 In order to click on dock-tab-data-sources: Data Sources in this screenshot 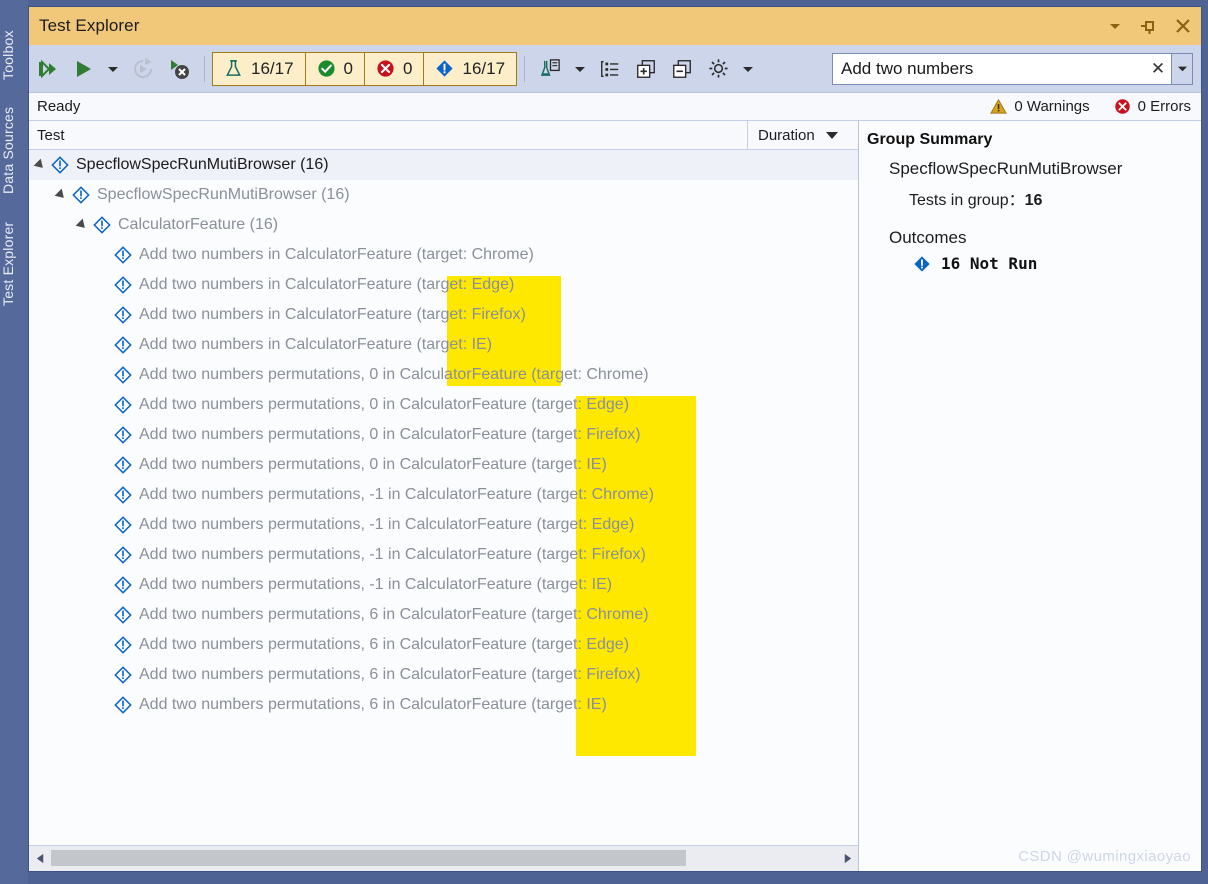, I will do `click(14, 139)`.